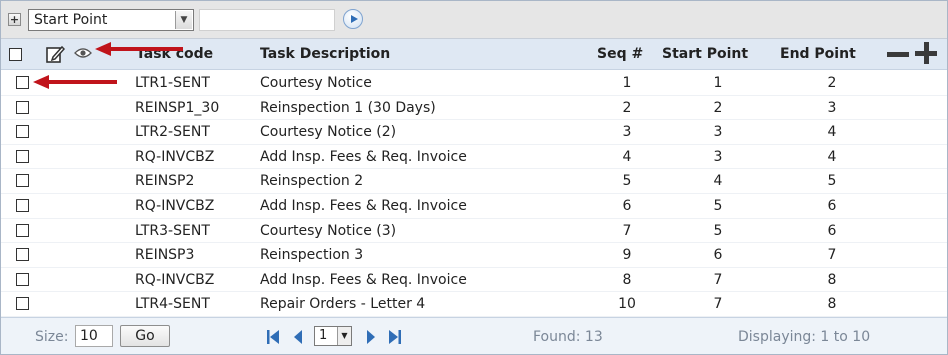 This screenshot has width=948, height=355. Describe the element at coordinates (172, 230) in the screenshot. I see `task-code-cell: LTR3-SENT` at that location.